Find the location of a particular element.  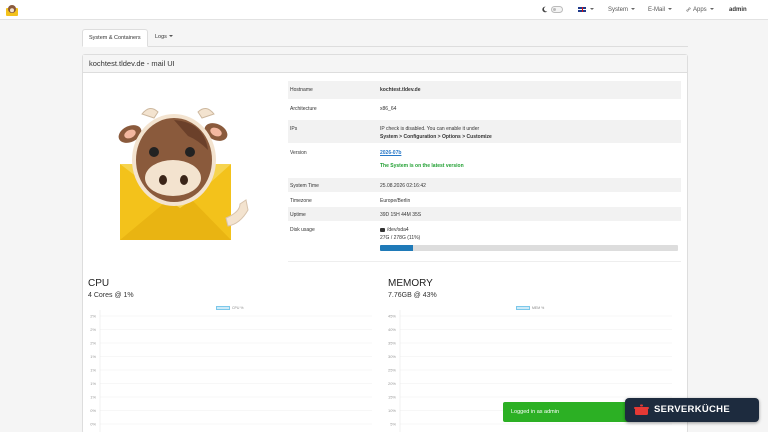

info-row-uptime: Uptime 39D 15H 44M 35S is located at coordinates (484, 214).